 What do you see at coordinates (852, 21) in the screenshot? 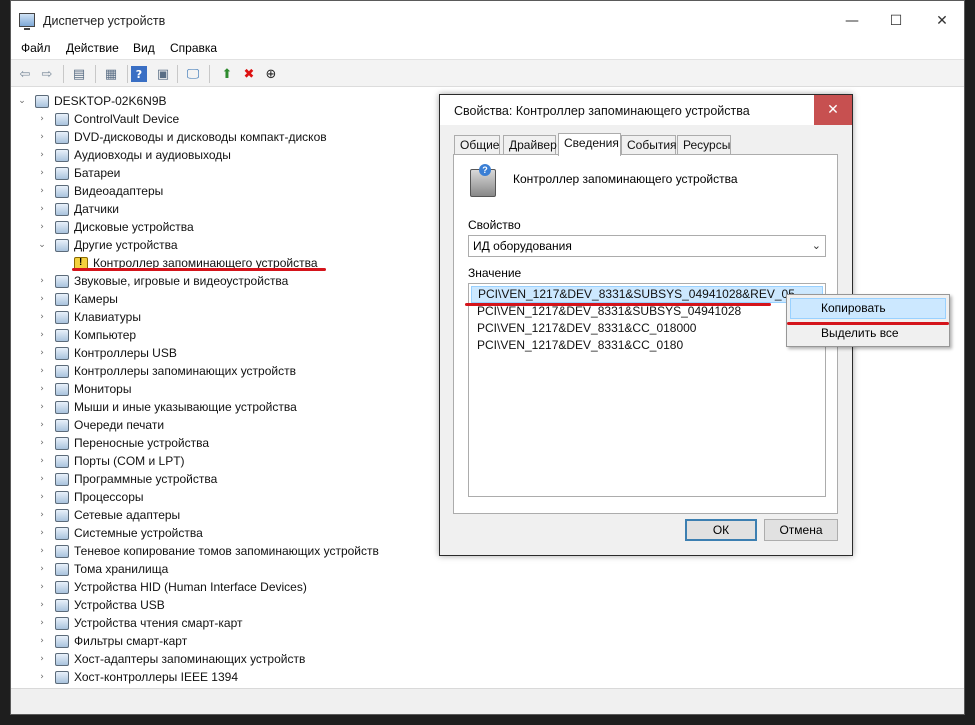
I see `minimize-button: —` at bounding box center [852, 21].